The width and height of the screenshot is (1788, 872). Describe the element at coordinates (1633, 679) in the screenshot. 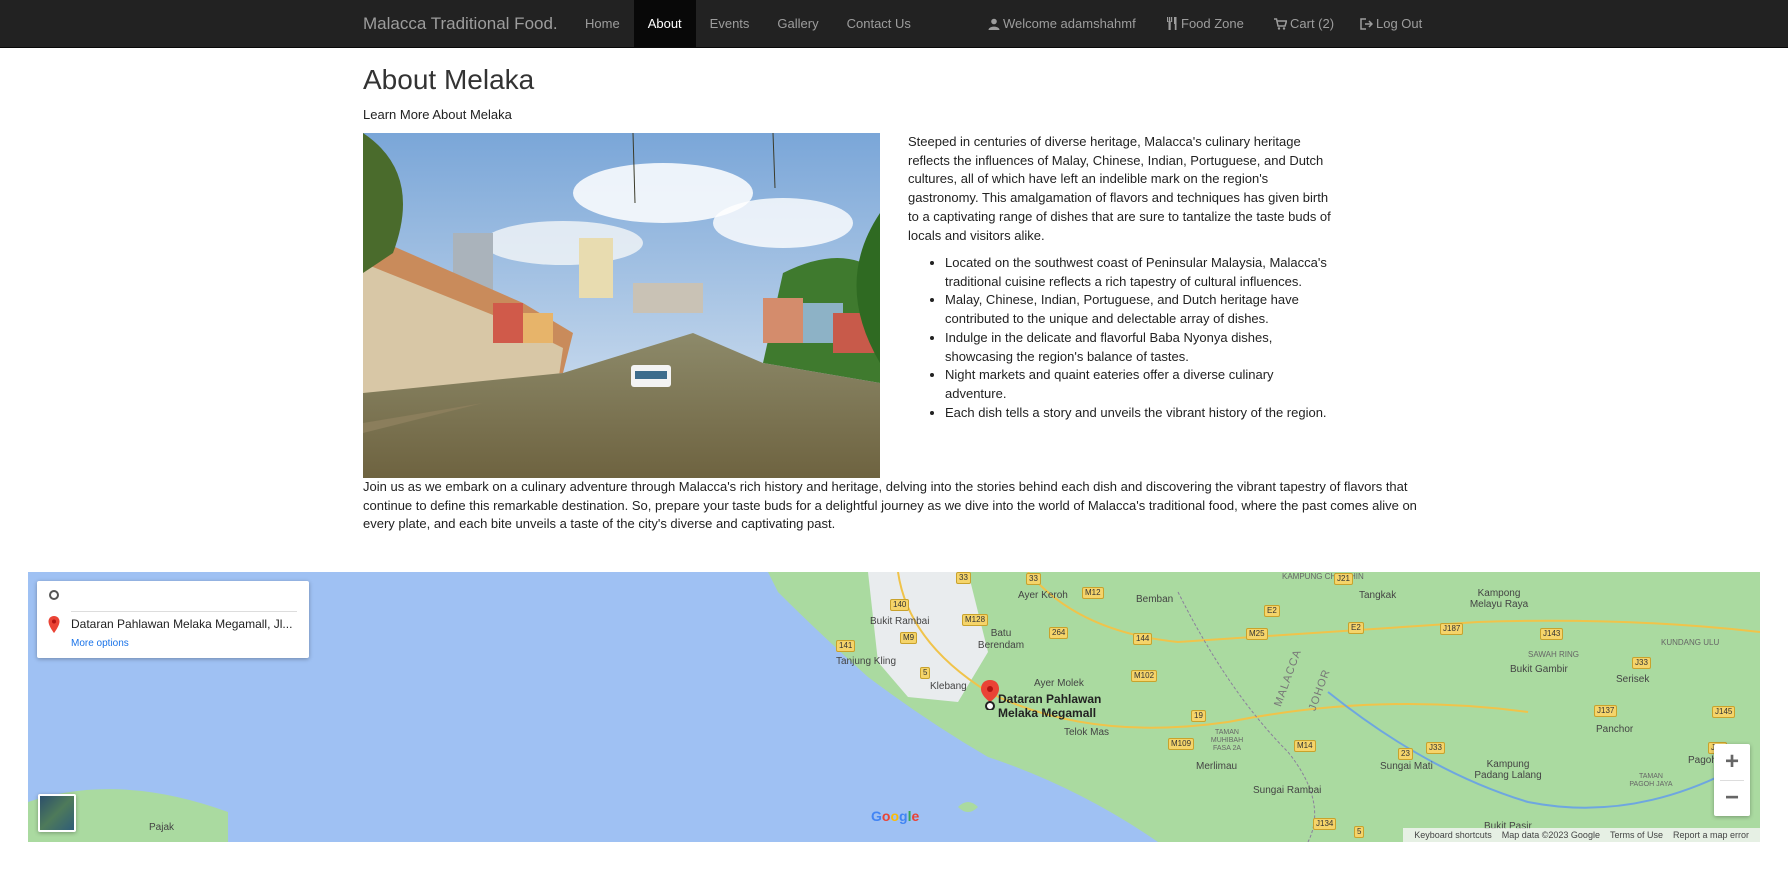

I see `map-place-label: Serisek` at that location.